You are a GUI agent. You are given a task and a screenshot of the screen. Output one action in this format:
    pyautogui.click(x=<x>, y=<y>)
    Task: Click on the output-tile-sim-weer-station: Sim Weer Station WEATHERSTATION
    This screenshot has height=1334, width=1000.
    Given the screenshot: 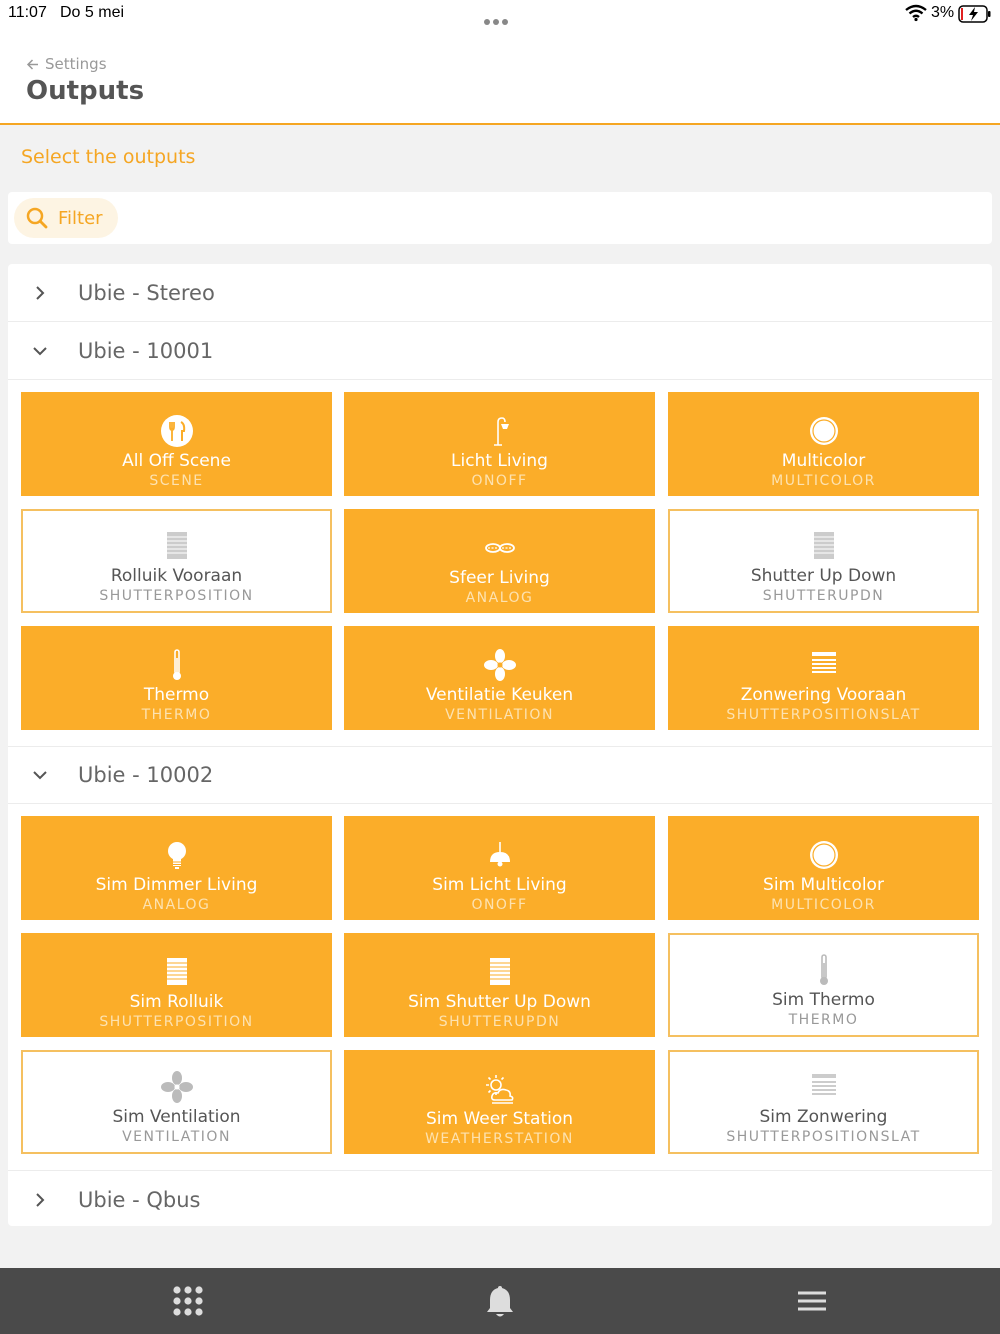 What is the action you would take?
    pyautogui.click(x=499, y=1102)
    